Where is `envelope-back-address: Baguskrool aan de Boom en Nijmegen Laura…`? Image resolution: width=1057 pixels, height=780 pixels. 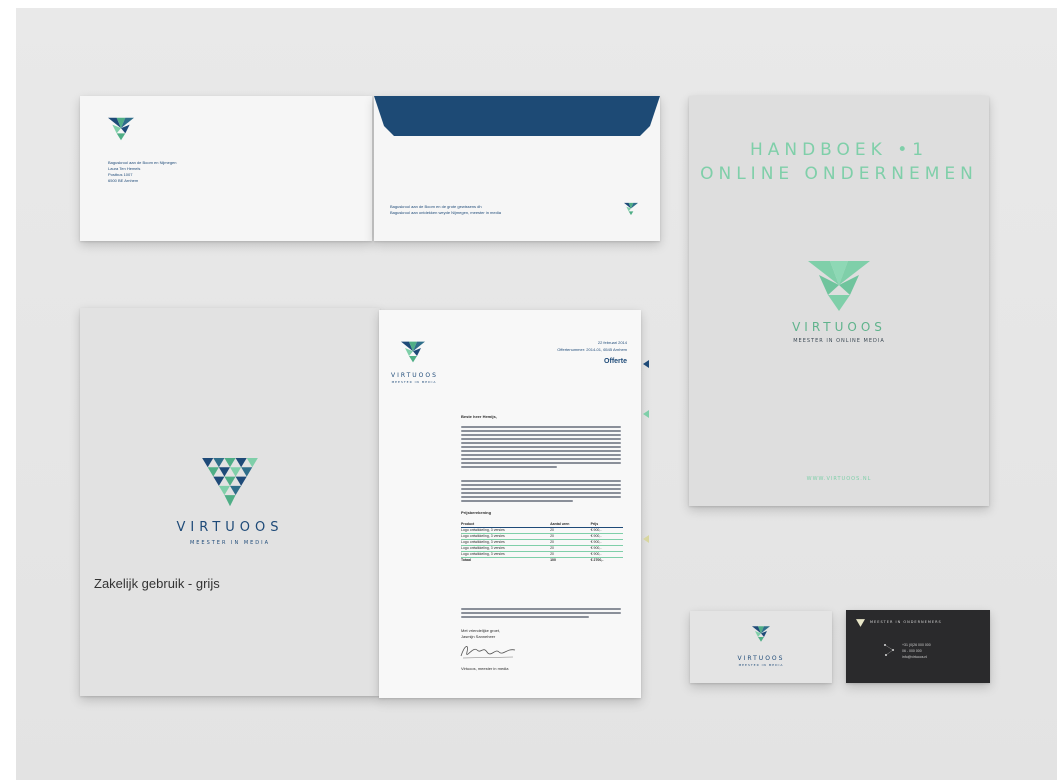
envelope-back-address: Baguskrool aan de Boom en Nijmegen Laura… is located at coordinates (178, 172).